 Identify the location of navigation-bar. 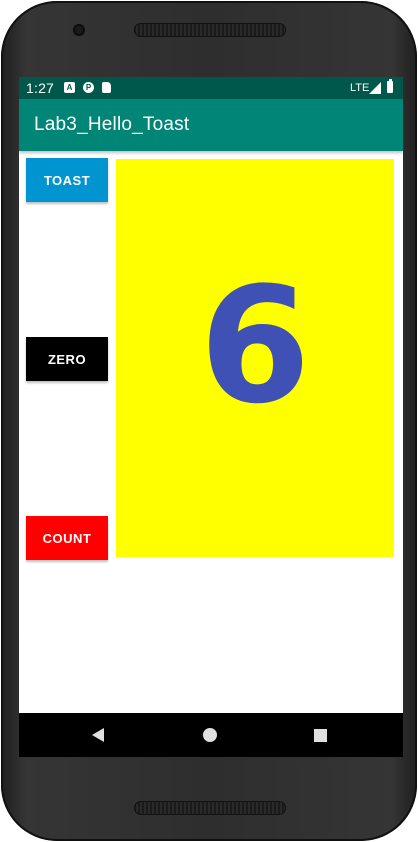
(211, 735).